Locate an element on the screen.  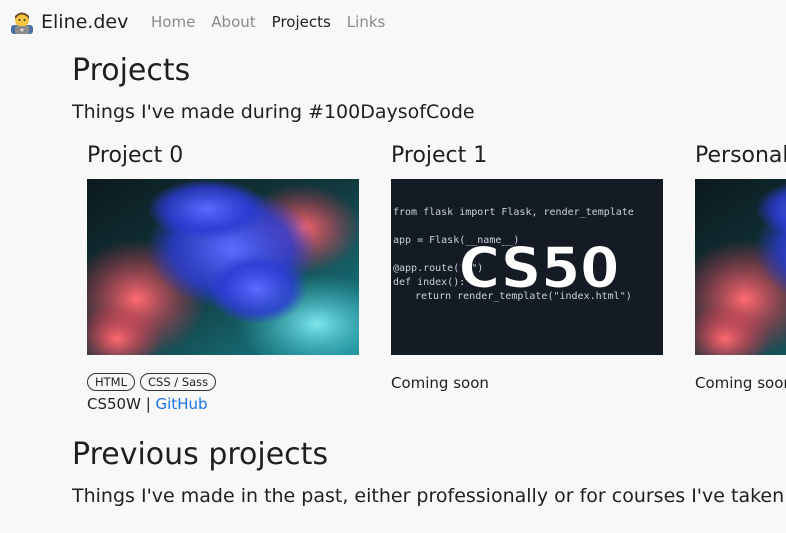
cs50-logo: CS50 is located at coordinates (539, 268).